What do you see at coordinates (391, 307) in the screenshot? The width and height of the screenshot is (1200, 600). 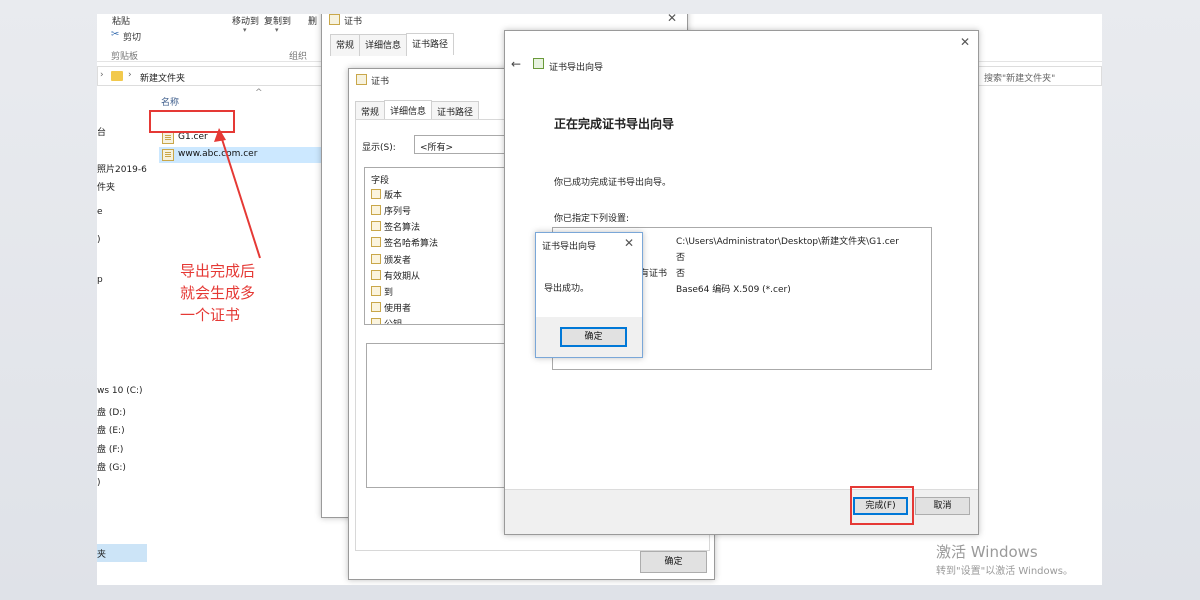 I see `field-row: 使用者` at bounding box center [391, 307].